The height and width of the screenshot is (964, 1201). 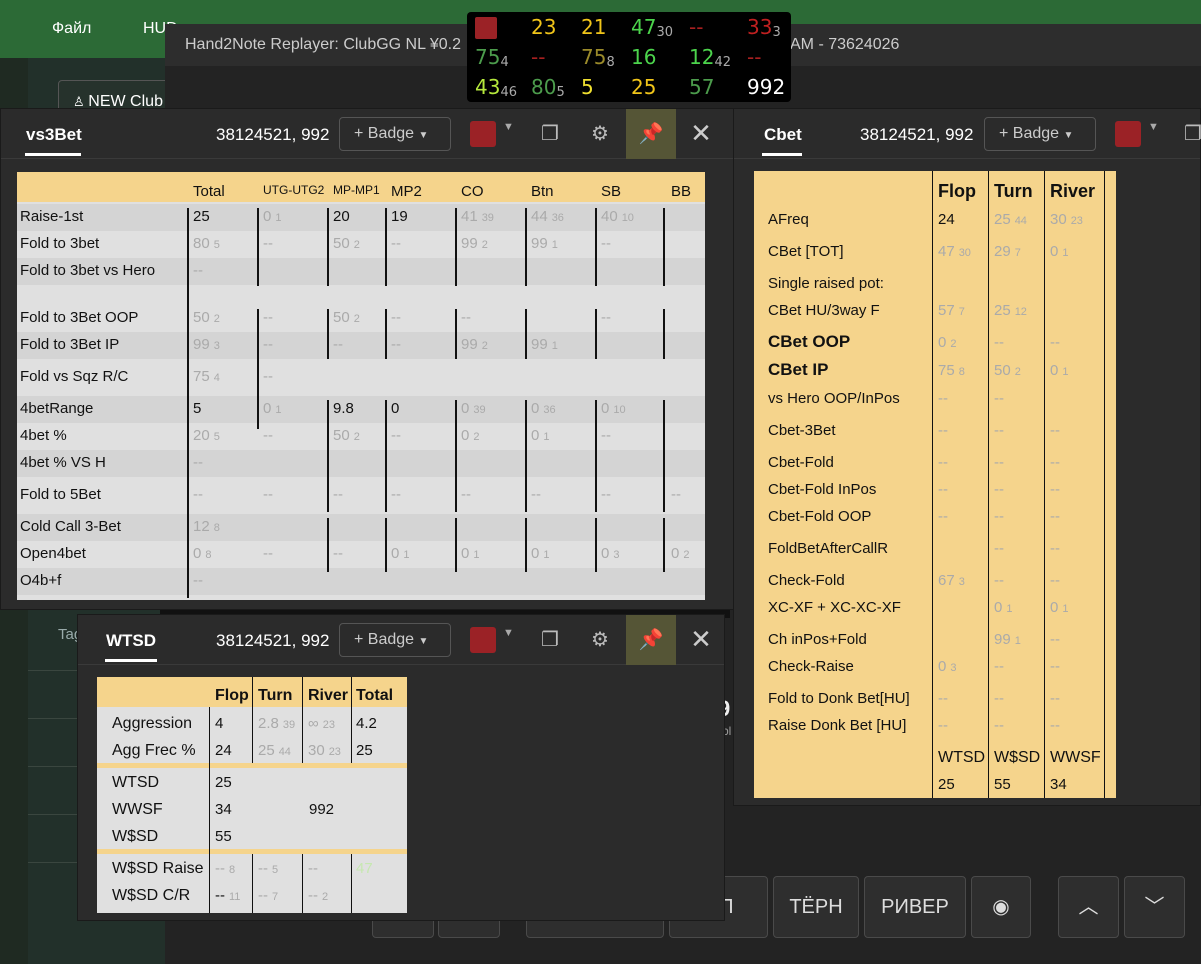 I want to click on stat-value: 03, so click(x=947, y=666).